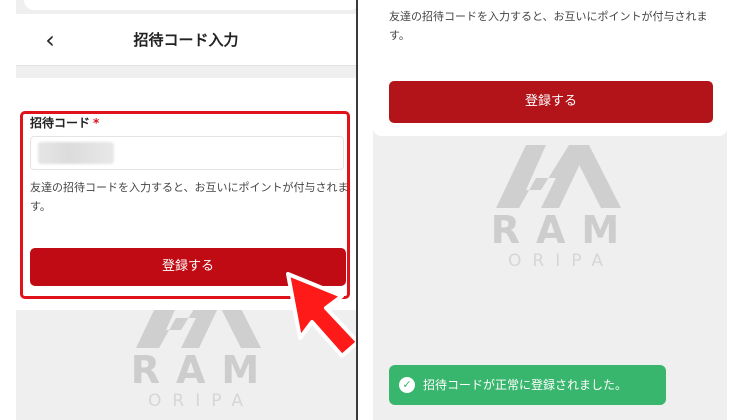 The height and width of the screenshot is (420, 740). What do you see at coordinates (407, 385) in the screenshot?
I see `check-circle-icon: ✓` at bounding box center [407, 385].